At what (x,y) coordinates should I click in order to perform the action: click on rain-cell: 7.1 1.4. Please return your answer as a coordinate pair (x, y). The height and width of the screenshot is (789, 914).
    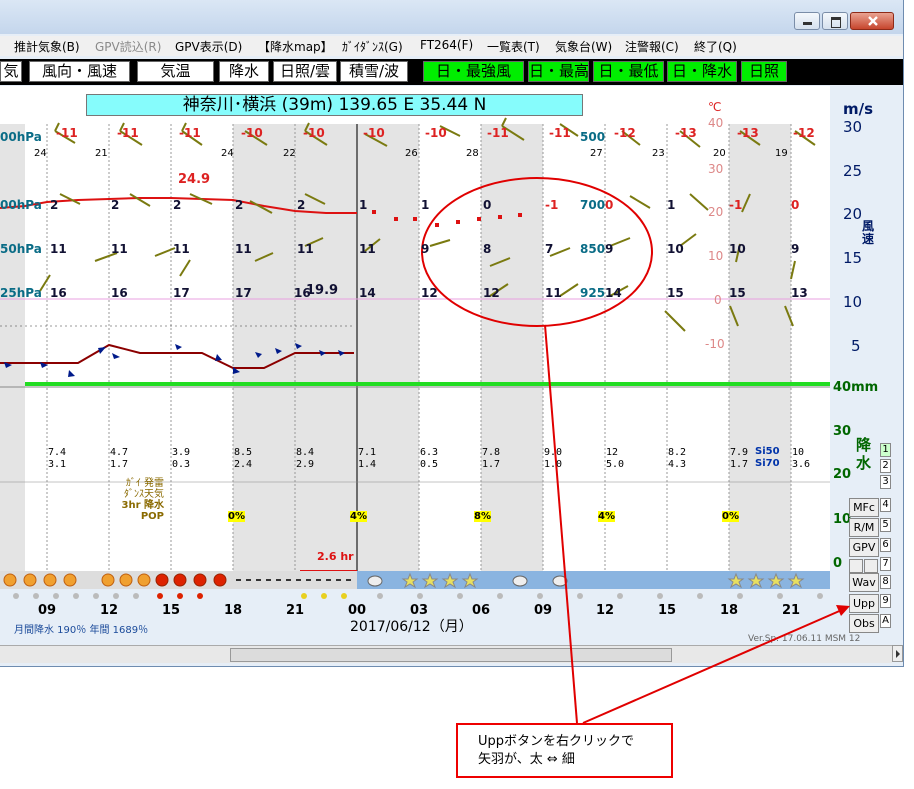
    Looking at the image, I should click on (367, 458).